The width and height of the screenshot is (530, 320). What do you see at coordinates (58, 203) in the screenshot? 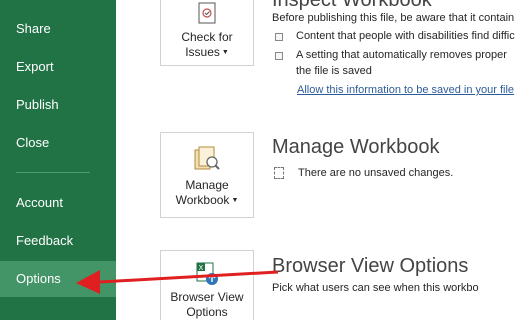
I see `sidebar-item-account: Account` at bounding box center [58, 203].